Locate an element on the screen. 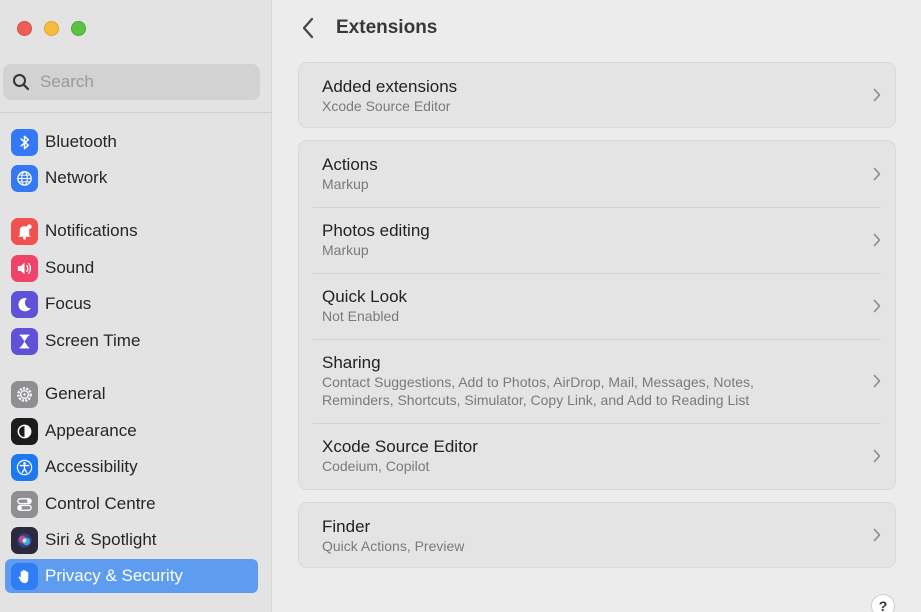  search-icon is located at coordinates (21, 82).